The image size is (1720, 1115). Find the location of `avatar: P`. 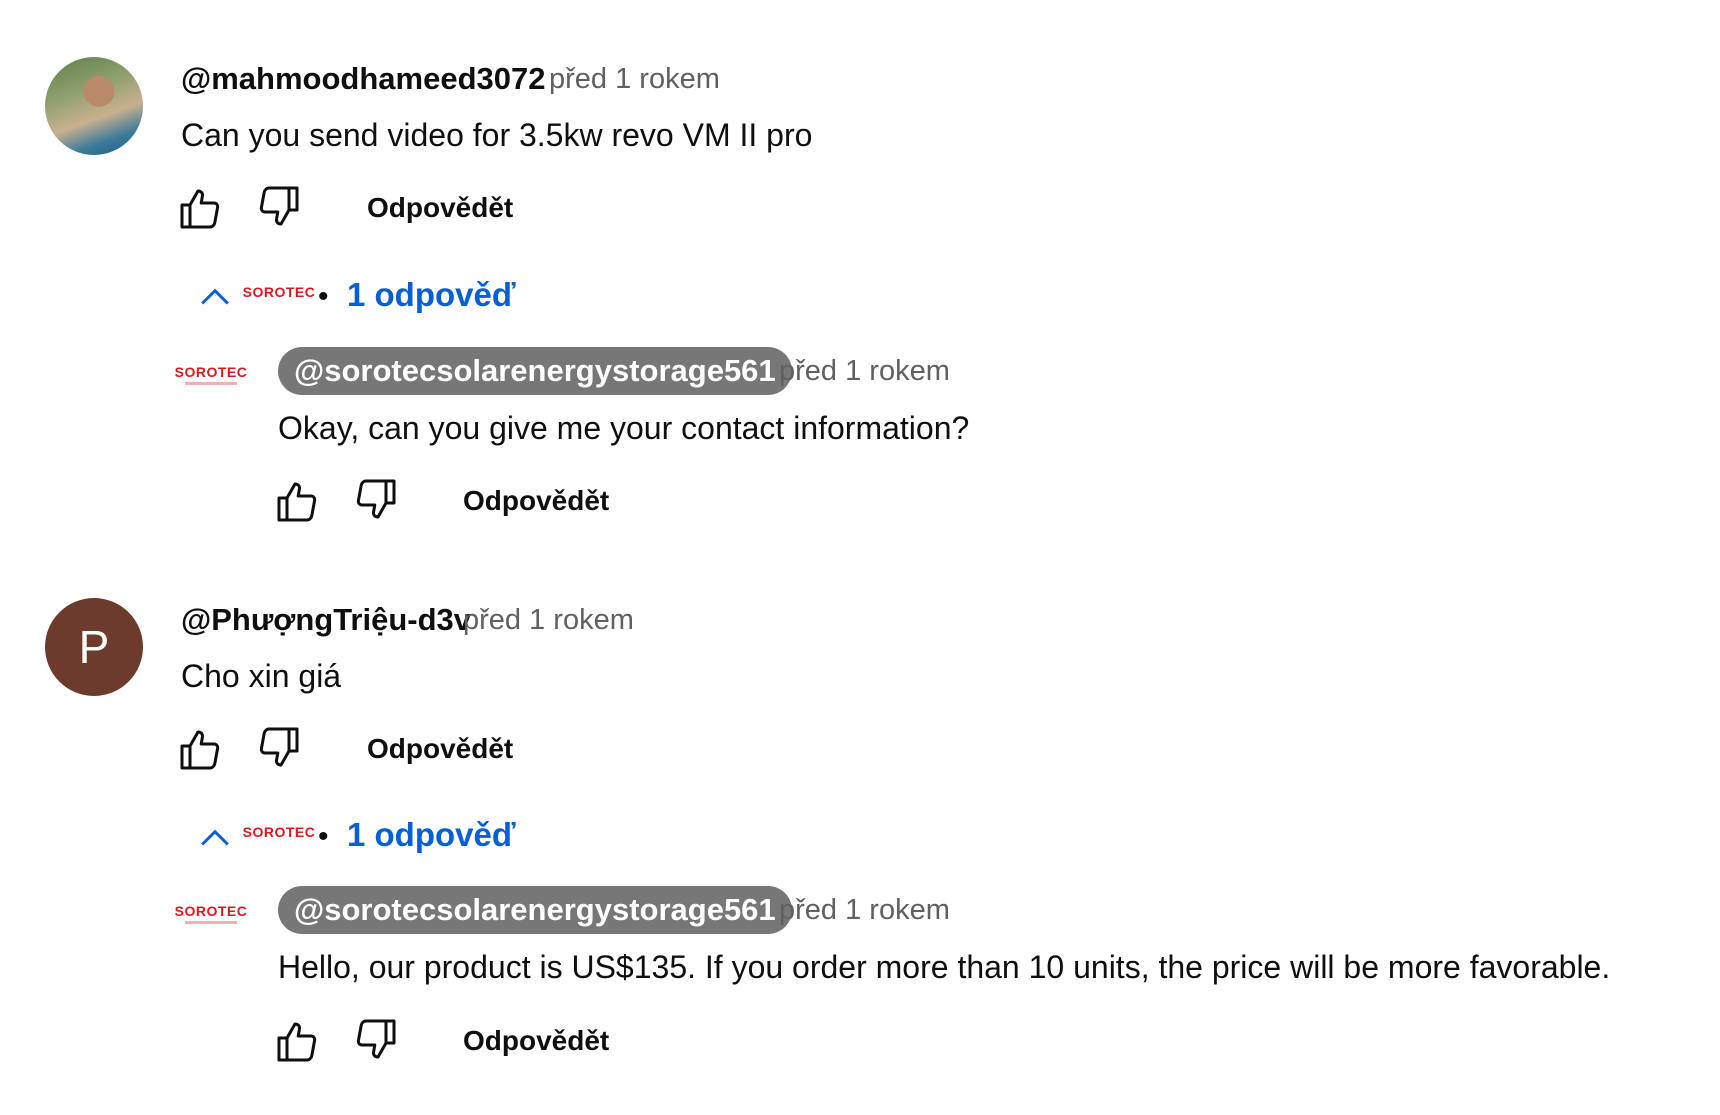

avatar: P is located at coordinates (94, 647).